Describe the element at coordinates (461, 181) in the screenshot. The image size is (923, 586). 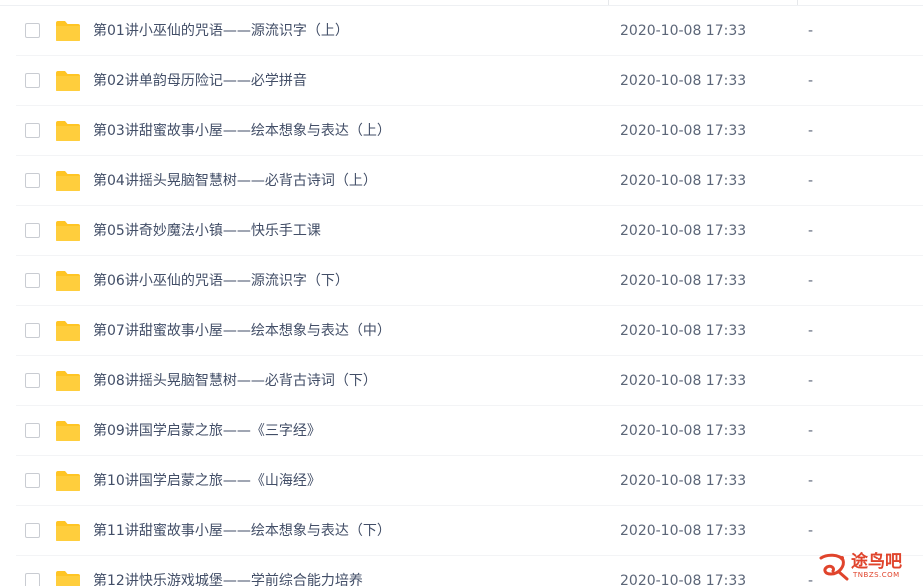
I see `file-row: 第04讲摇头晃脑智慧树——必背古诗词（上） 2020-10-08 17:33 -` at that location.